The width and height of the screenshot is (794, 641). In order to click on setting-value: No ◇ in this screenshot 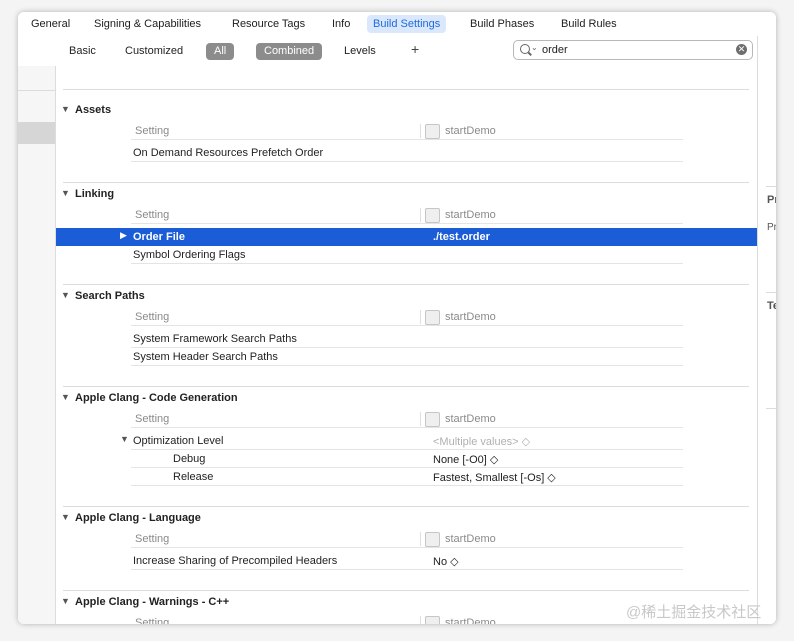, I will do `click(446, 561)`.